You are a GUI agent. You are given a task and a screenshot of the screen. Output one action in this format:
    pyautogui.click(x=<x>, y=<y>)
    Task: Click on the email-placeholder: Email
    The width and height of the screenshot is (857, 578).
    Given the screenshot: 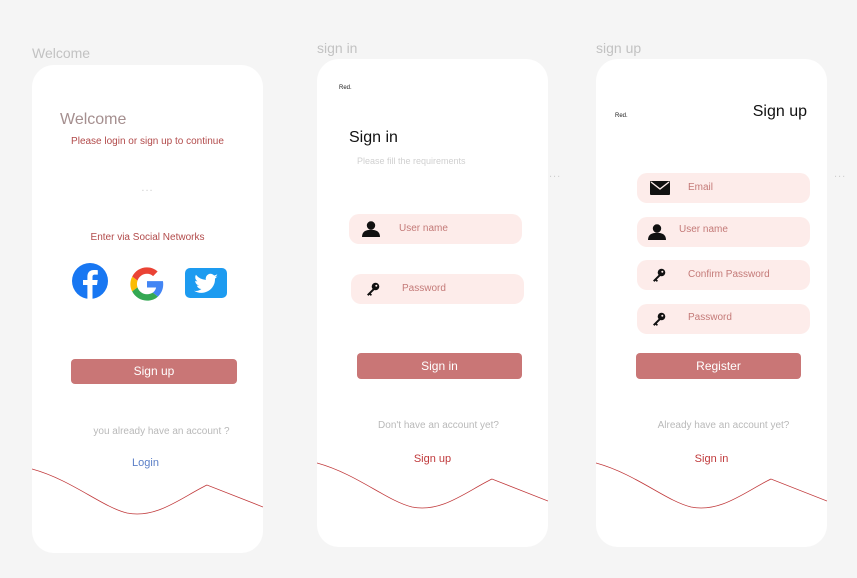 What is the action you would take?
    pyautogui.click(x=701, y=187)
    